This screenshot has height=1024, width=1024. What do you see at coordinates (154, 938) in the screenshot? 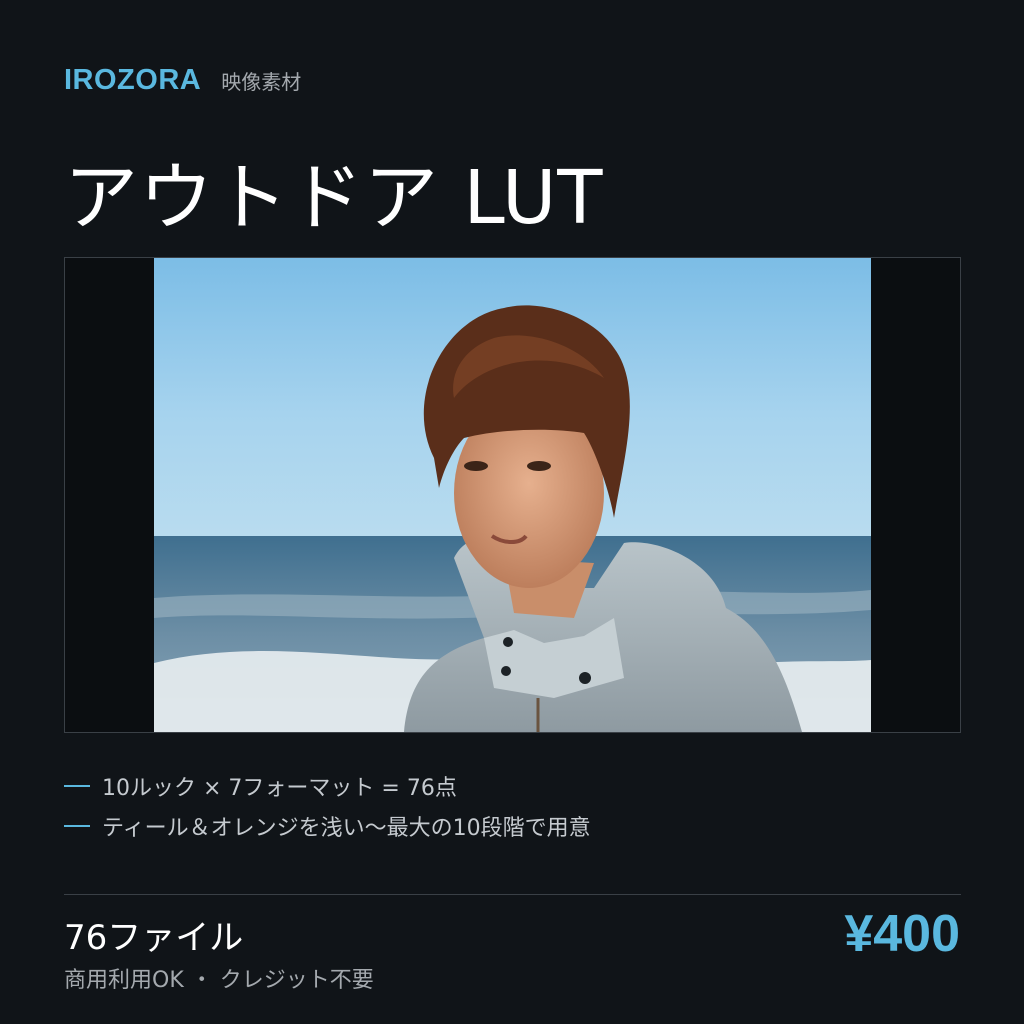
I see `file-count: 76ファイル` at bounding box center [154, 938].